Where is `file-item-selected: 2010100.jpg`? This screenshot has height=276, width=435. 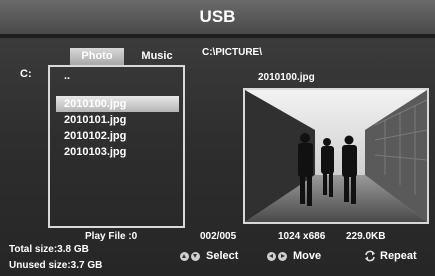
file-item-selected: 2010100.jpg is located at coordinates (117, 104).